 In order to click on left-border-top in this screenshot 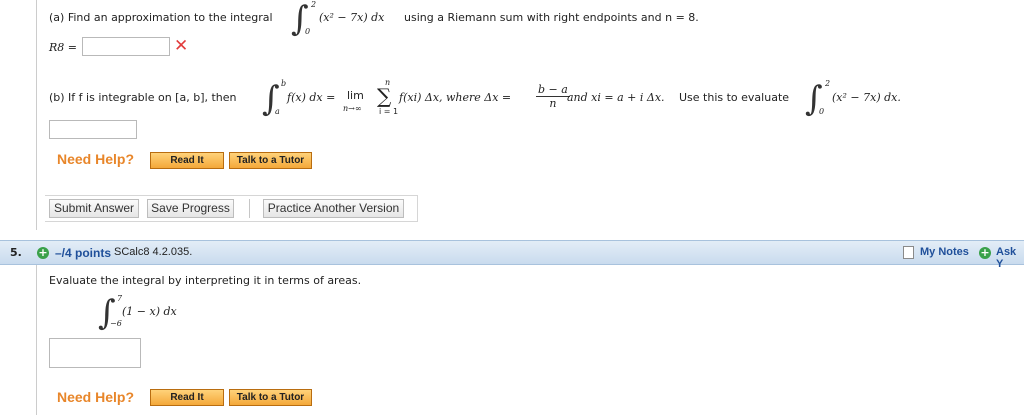, I will do `click(36, 115)`.